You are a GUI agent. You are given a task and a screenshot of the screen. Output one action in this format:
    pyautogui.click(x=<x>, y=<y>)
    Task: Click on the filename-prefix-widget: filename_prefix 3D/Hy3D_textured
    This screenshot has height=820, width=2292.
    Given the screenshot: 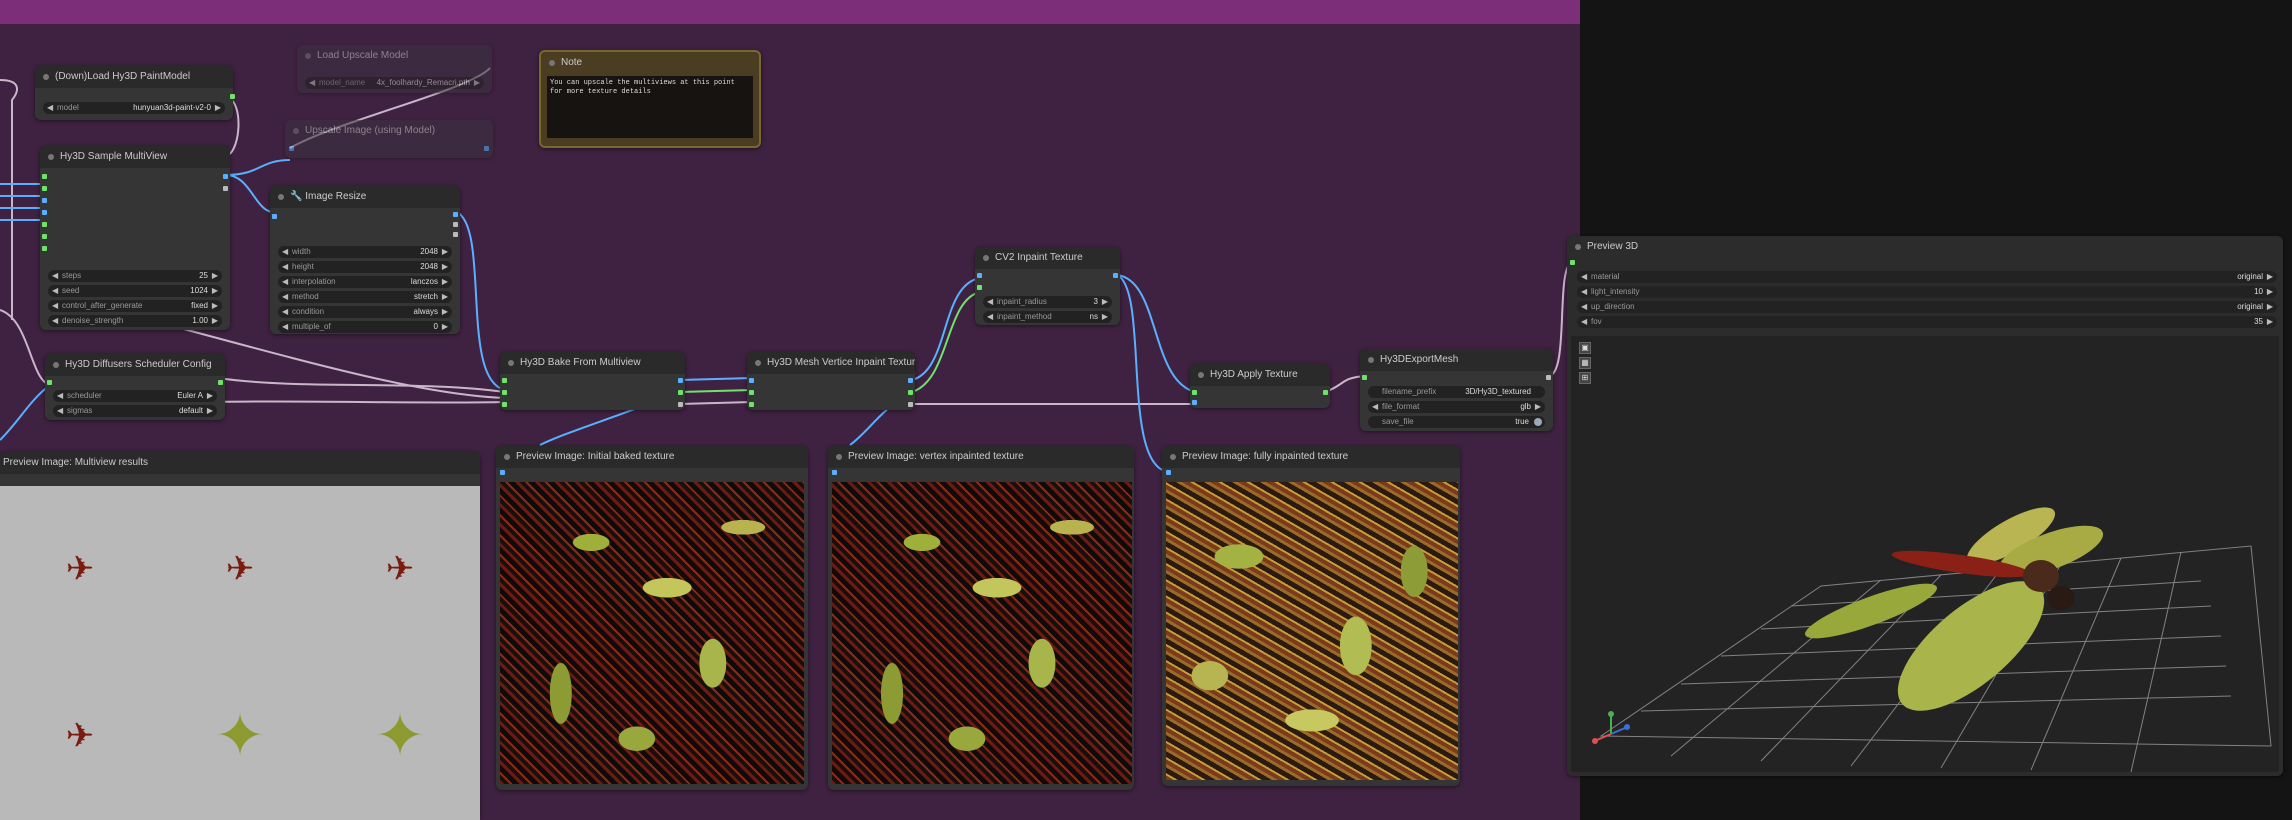 What is the action you would take?
    pyautogui.click(x=1456, y=392)
    